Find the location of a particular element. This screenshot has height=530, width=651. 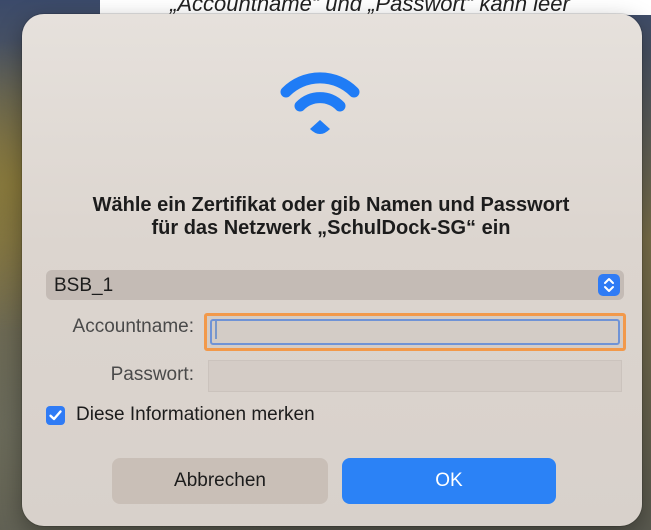

dialog-title-line-2: für das Netzwerk „SchulDock-SG“ ein is located at coordinates (331, 228).